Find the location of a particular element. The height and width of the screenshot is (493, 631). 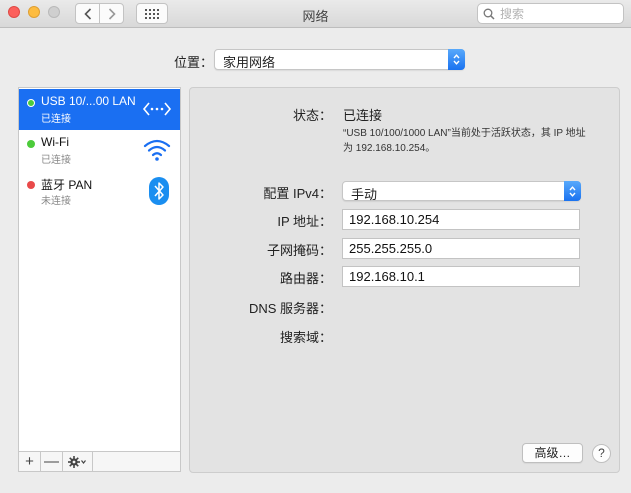

wifi-icon is located at coordinates (157, 150).